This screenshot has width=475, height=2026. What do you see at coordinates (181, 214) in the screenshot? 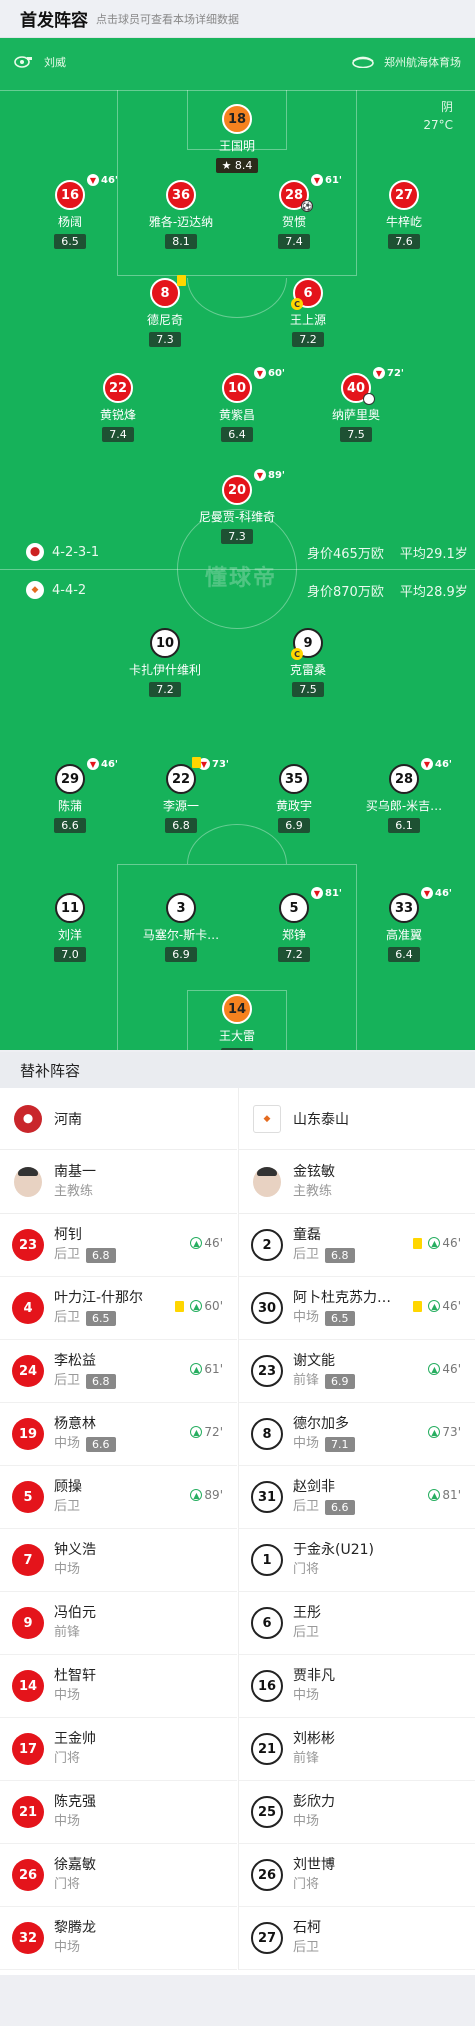
I see `home-player: 36 雅各-迈达纳 8.1` at bounding box center [181, 214].